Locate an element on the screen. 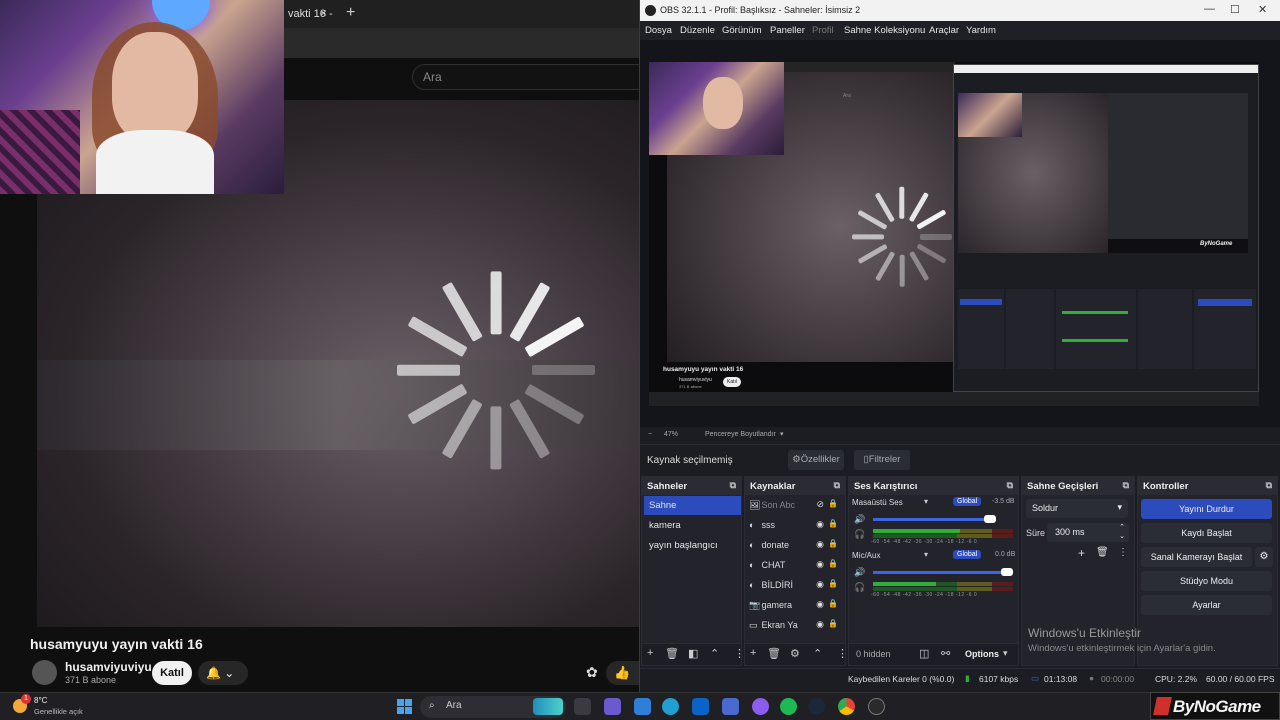 The height and width of the screenshot is (720, 1280). task-view-icon is located at coordinates (582, 706).